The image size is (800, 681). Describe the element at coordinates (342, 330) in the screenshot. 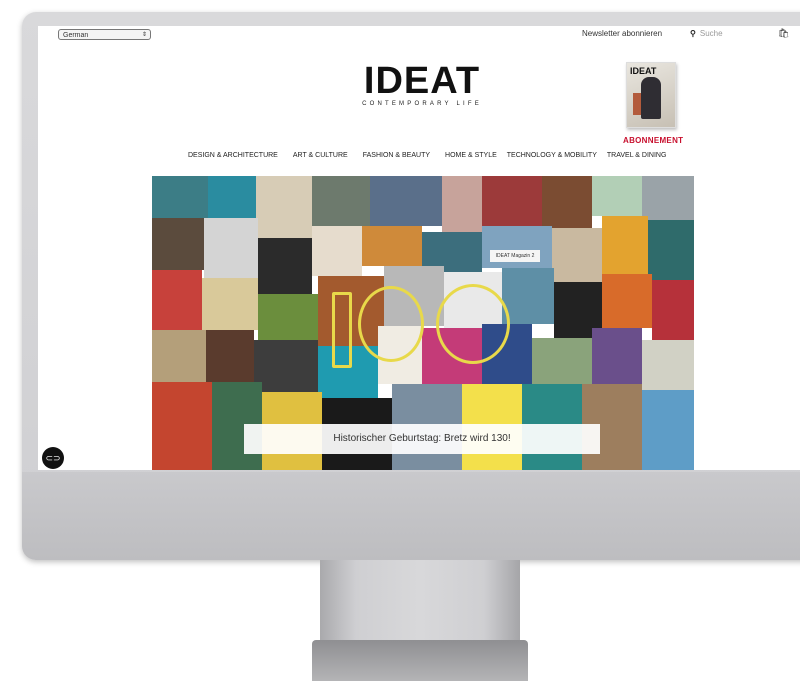

I see `numeral-one` at that location.